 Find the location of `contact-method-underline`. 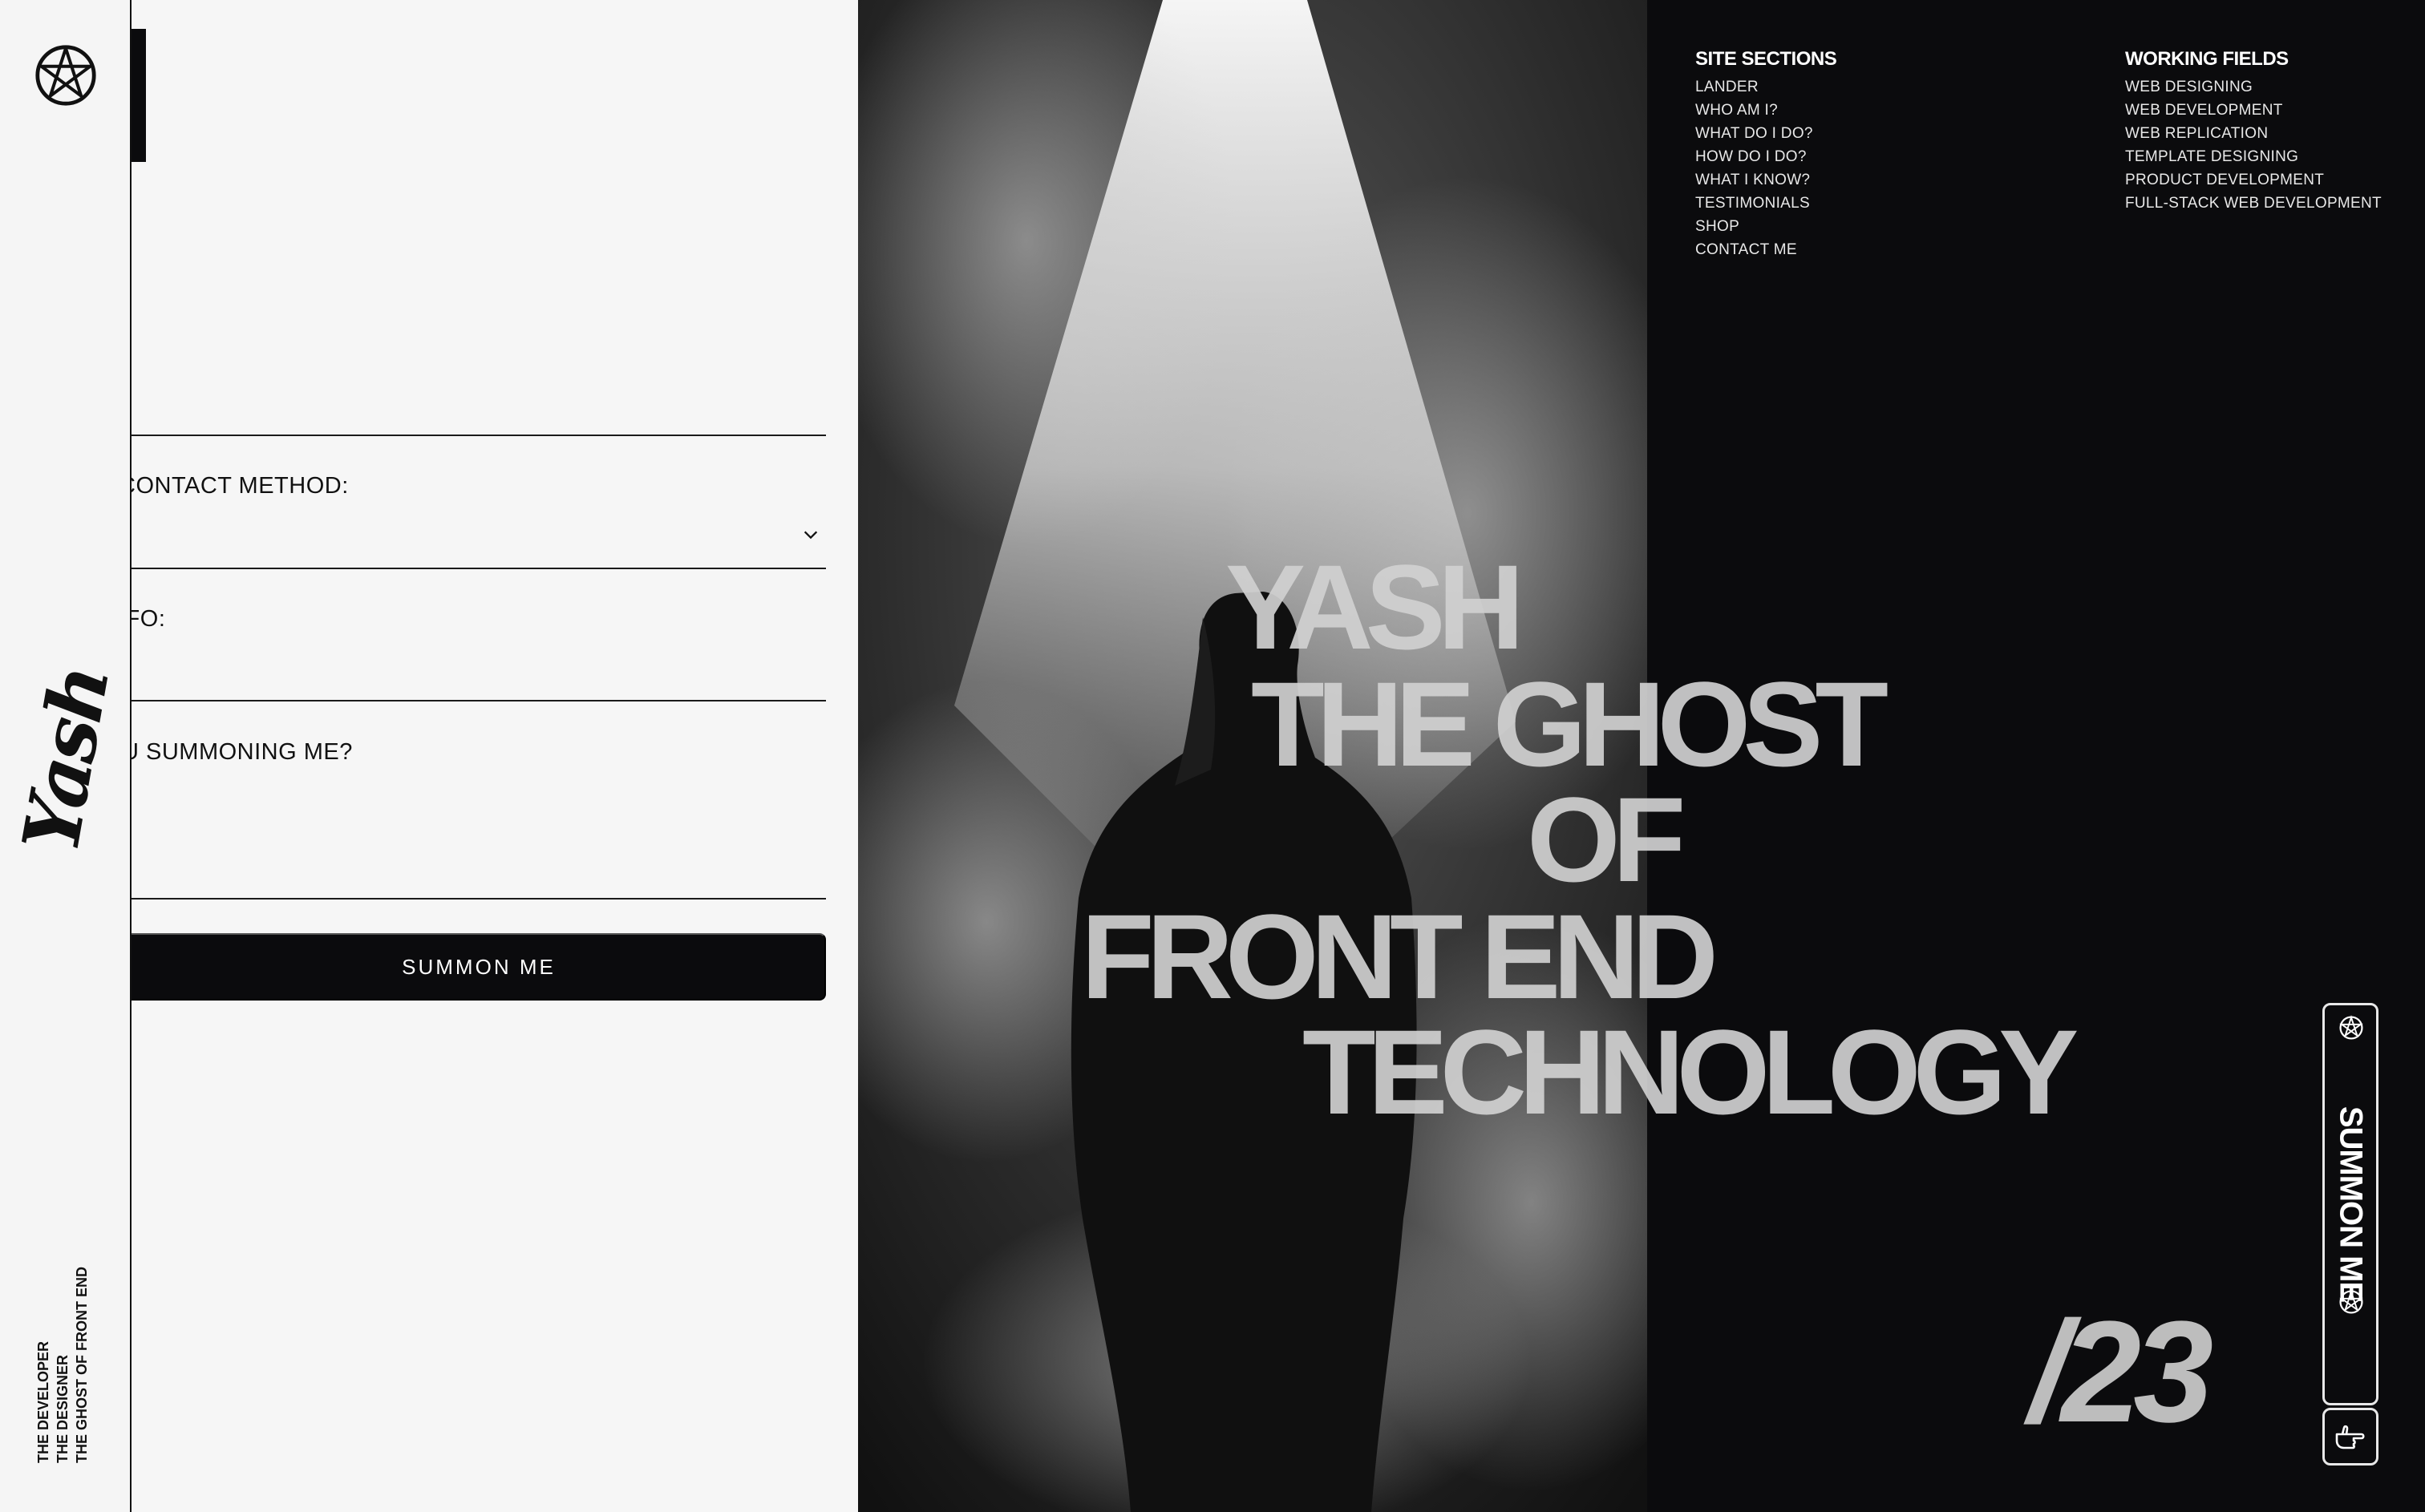

contact-method-underline is located at coordinates (479, 568).